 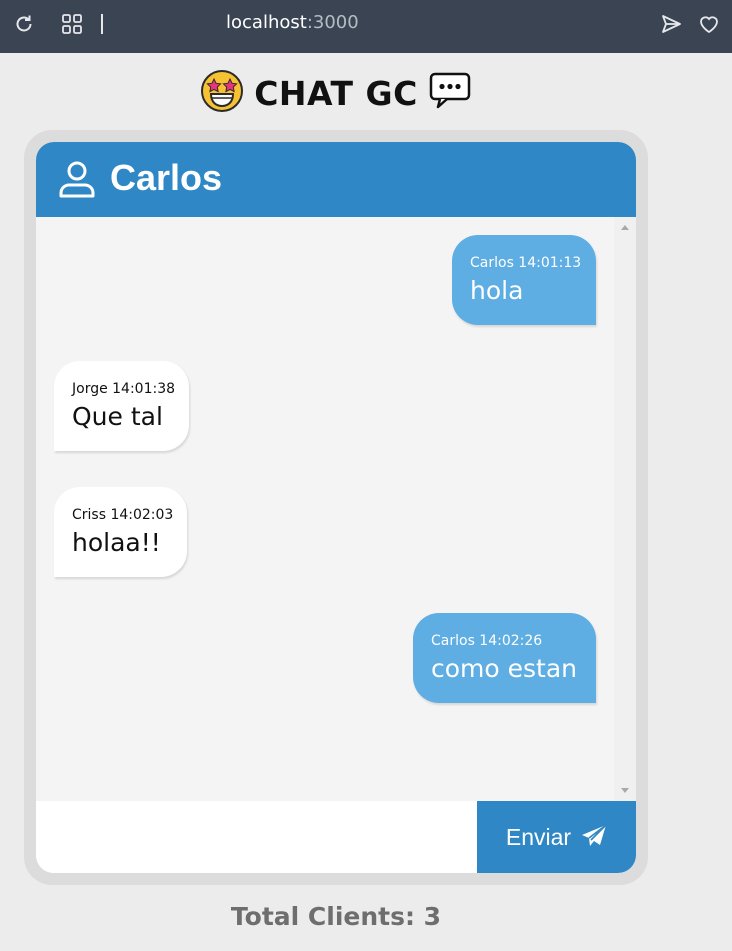 I want to click on message-meta: Jorge 14:01:38, so click(x=124, y=389).